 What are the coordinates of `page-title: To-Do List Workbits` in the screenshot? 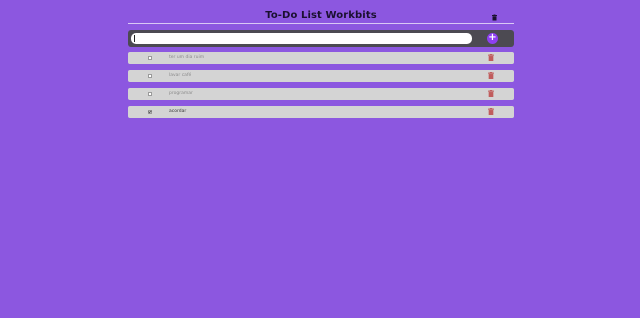 It's located at (321, 15).